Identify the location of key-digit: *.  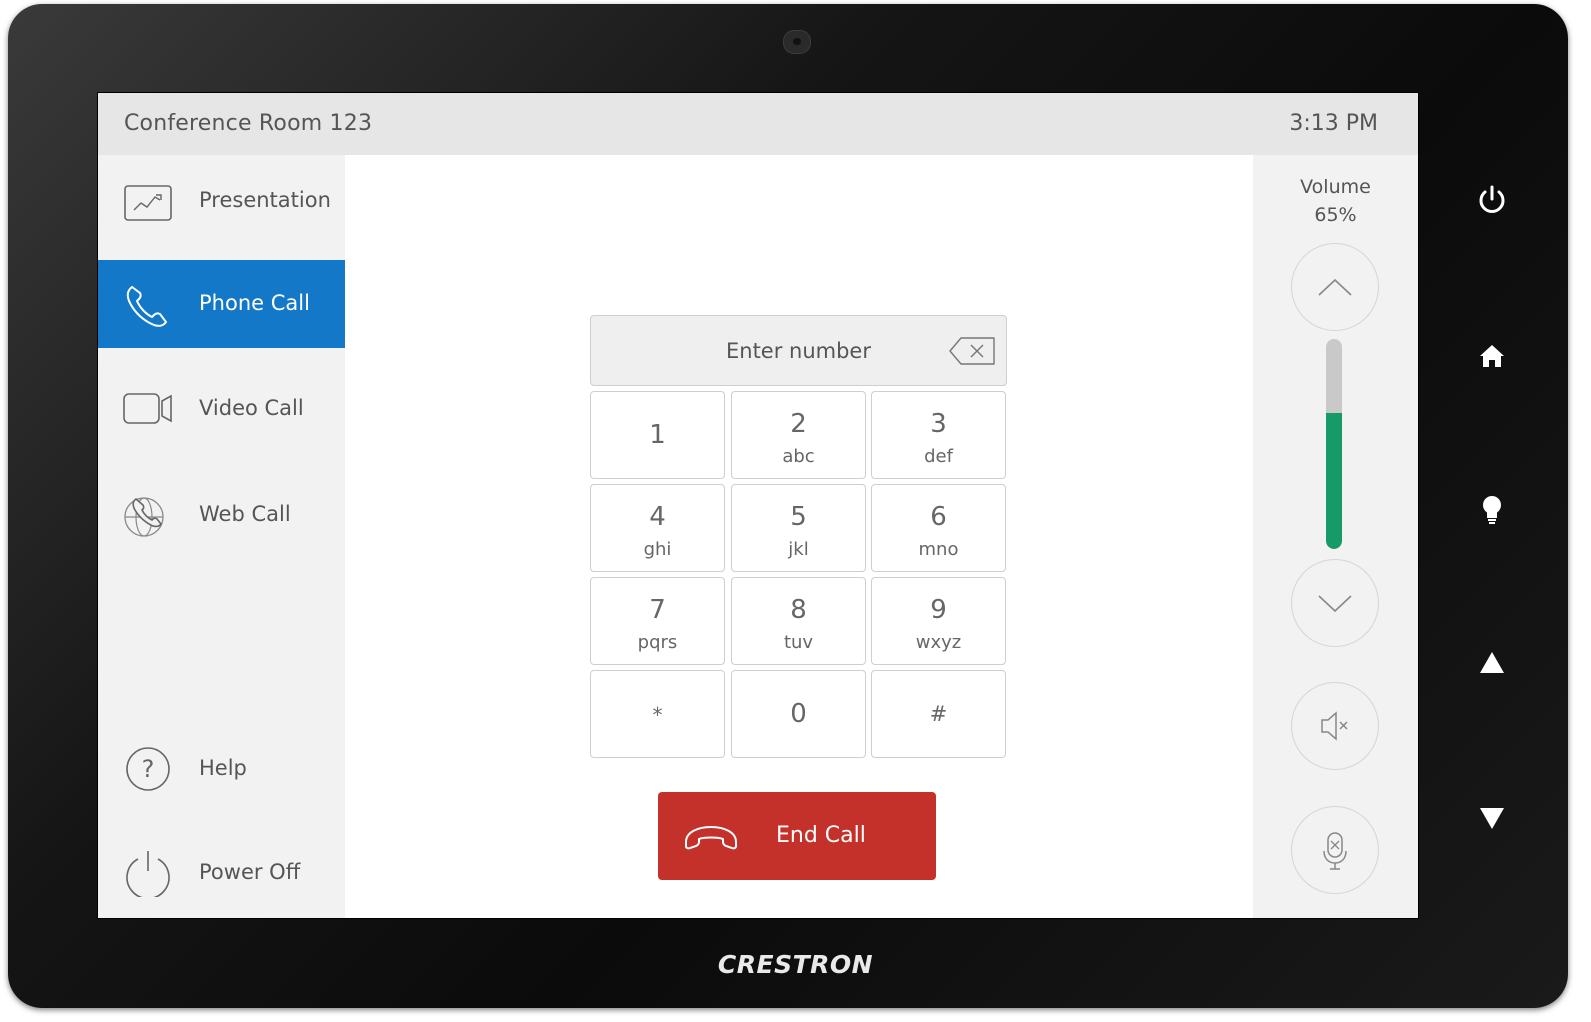
(657, 715).